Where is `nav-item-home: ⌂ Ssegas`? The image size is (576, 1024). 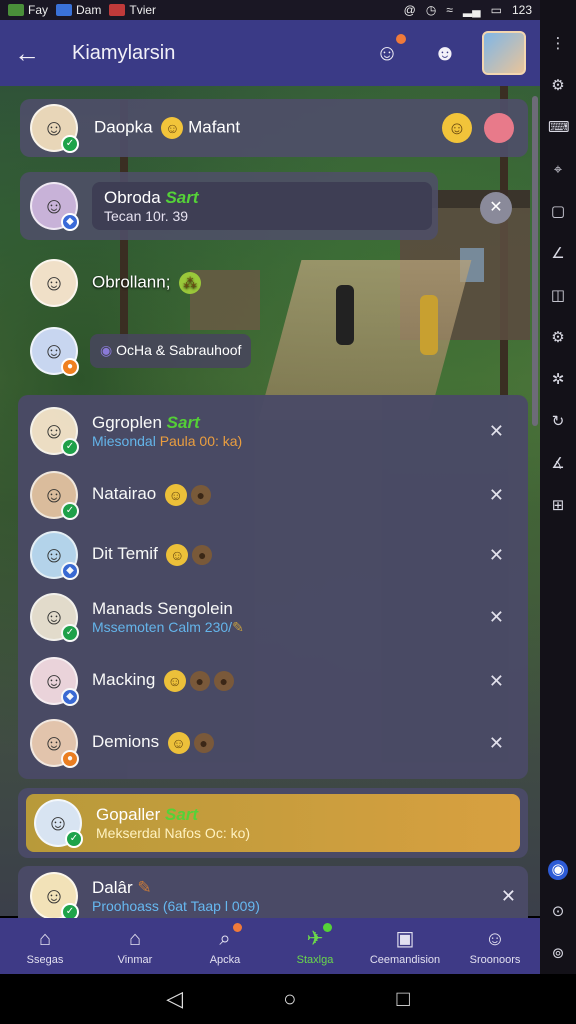 nav-item-home: ⌂ Ssegas is located at coordinates (45, 946).